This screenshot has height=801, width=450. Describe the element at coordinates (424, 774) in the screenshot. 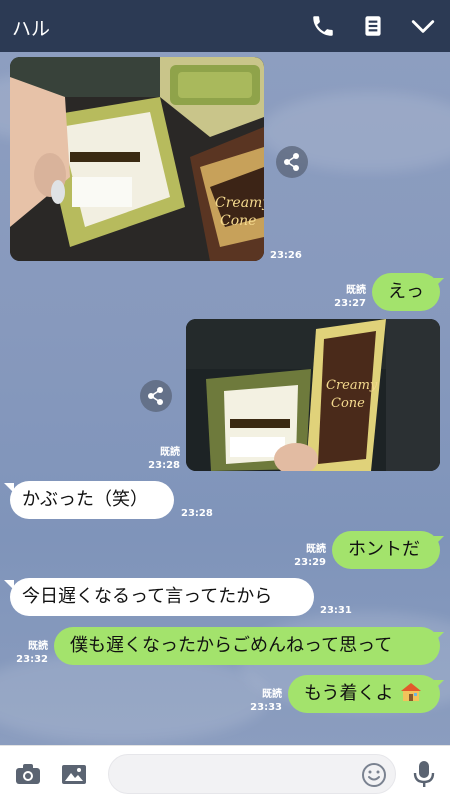

I see `microphone-icon` at that location.